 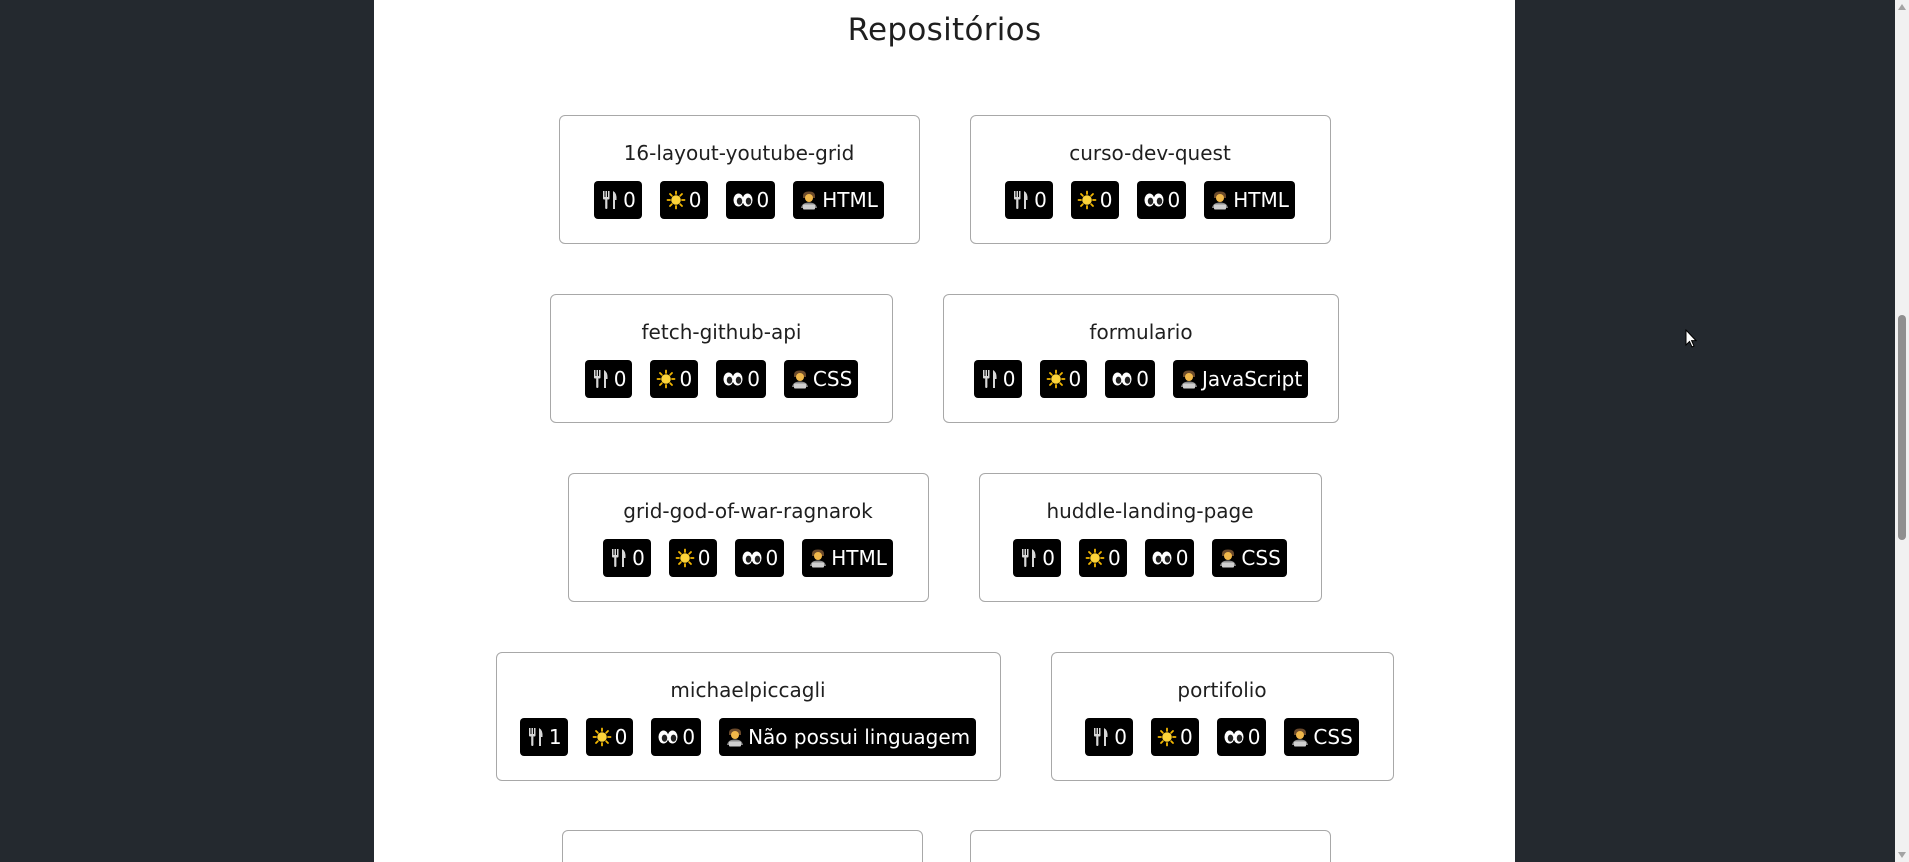 What do you see at coordinates (1222, 716) in the screenshot?
I see `repo-card: portifolio 0 0 0 CSS` at bounding box center [1222, 716].